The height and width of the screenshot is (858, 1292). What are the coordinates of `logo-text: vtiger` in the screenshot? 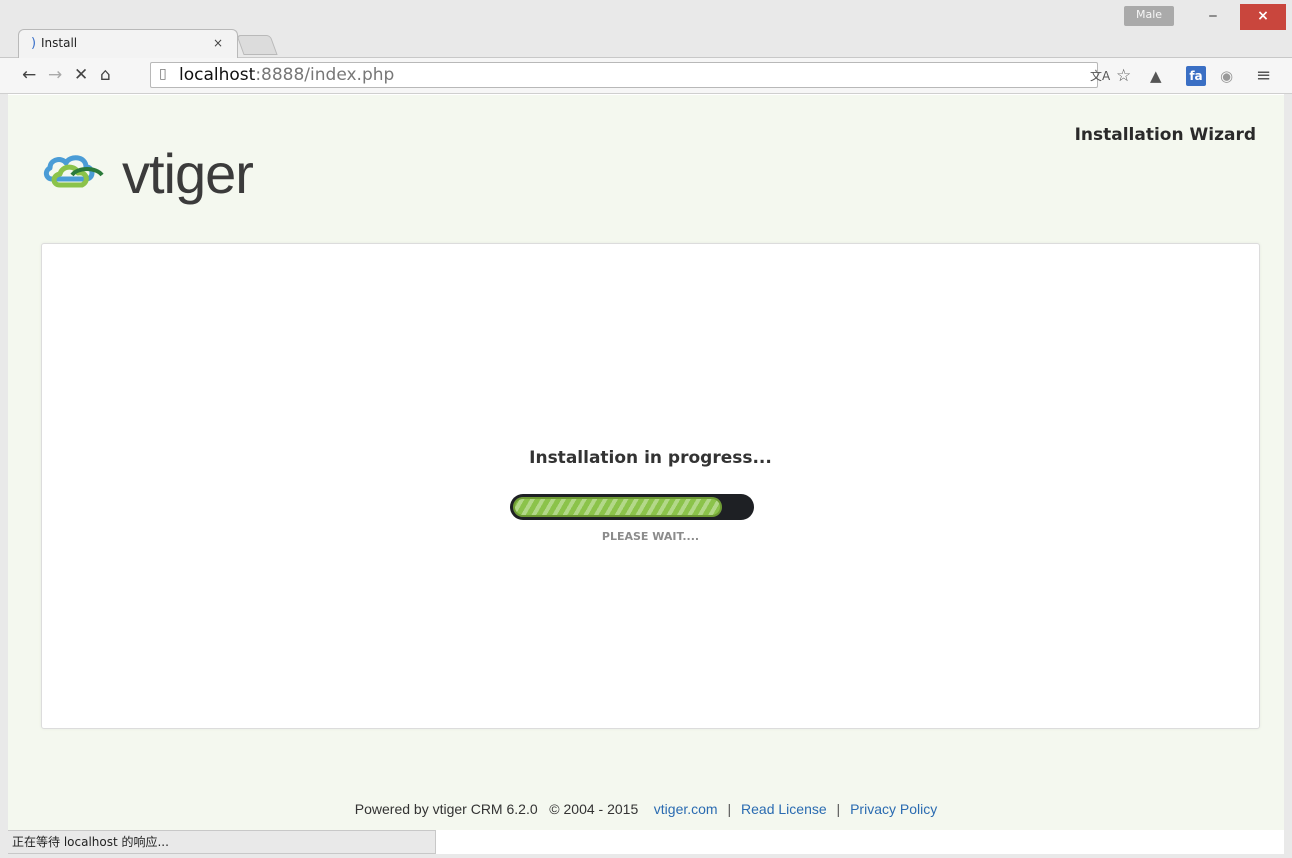 It's located at (188, 173).